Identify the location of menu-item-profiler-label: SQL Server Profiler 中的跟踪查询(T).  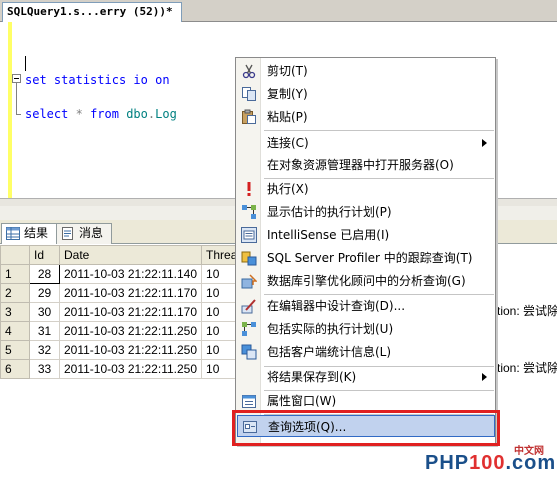
(370, 258).